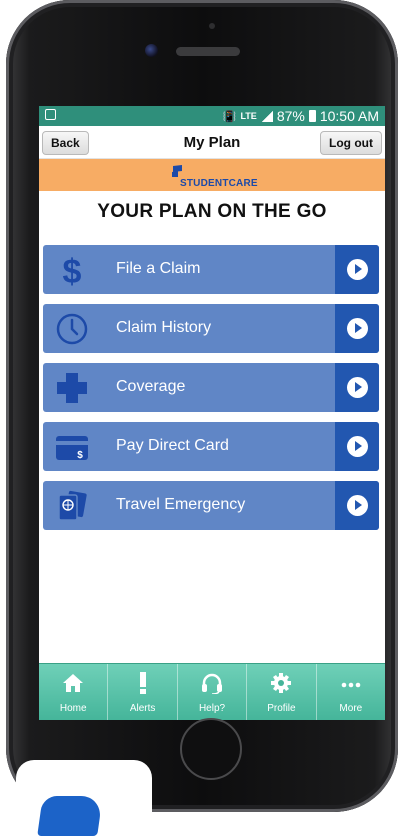 The height and width of the screenshot is (840, 398). I want to click on brand-name: STUDENTCARE, so click(219, 183).